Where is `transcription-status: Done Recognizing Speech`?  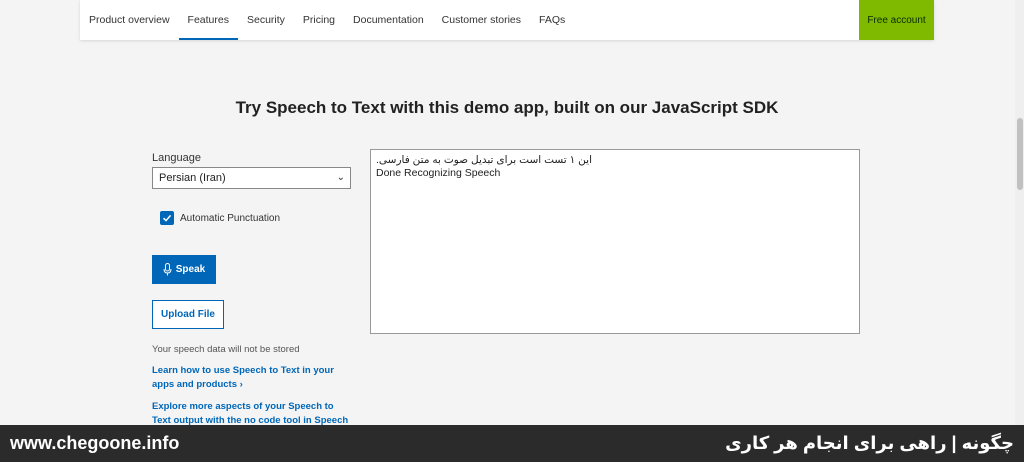
transcription-status: Done Recognizing Speech is located at coordinates (438, 173).